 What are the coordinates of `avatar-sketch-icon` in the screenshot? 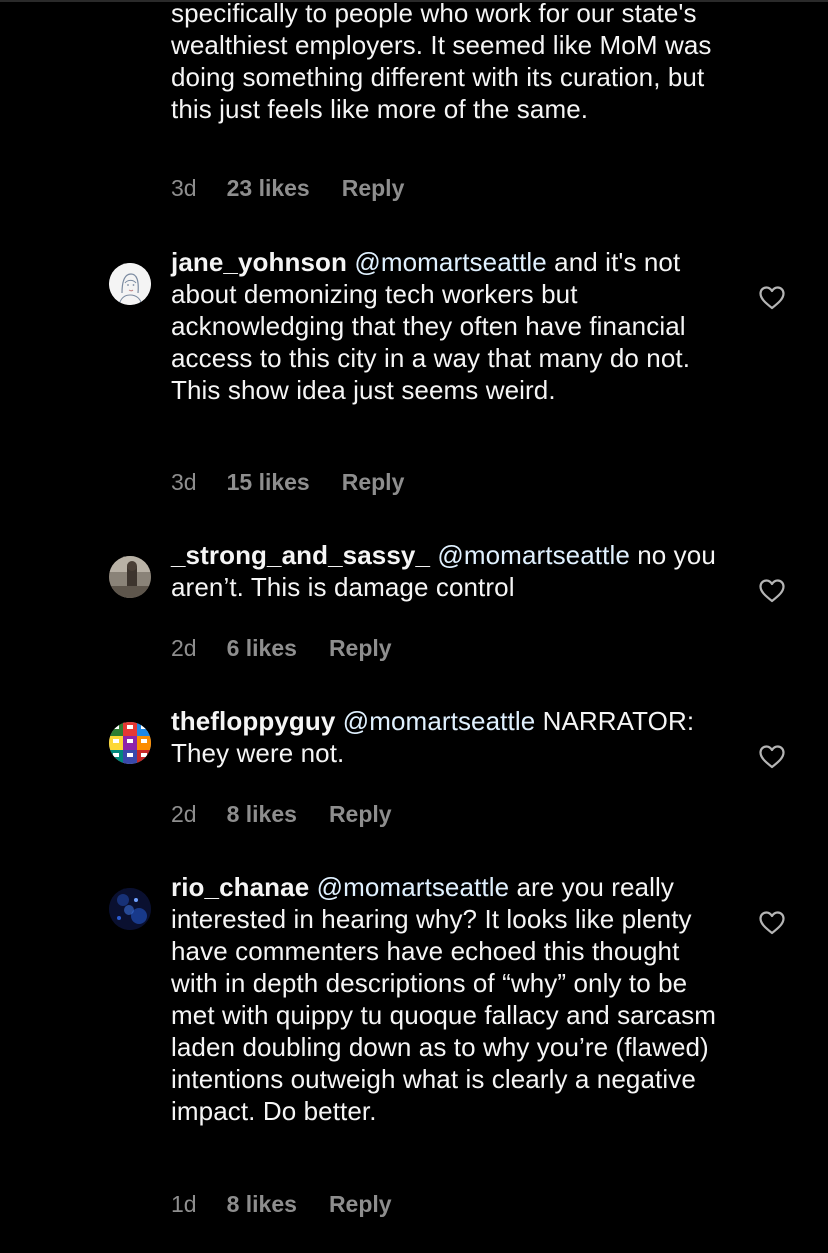 It's located at (130, 284).